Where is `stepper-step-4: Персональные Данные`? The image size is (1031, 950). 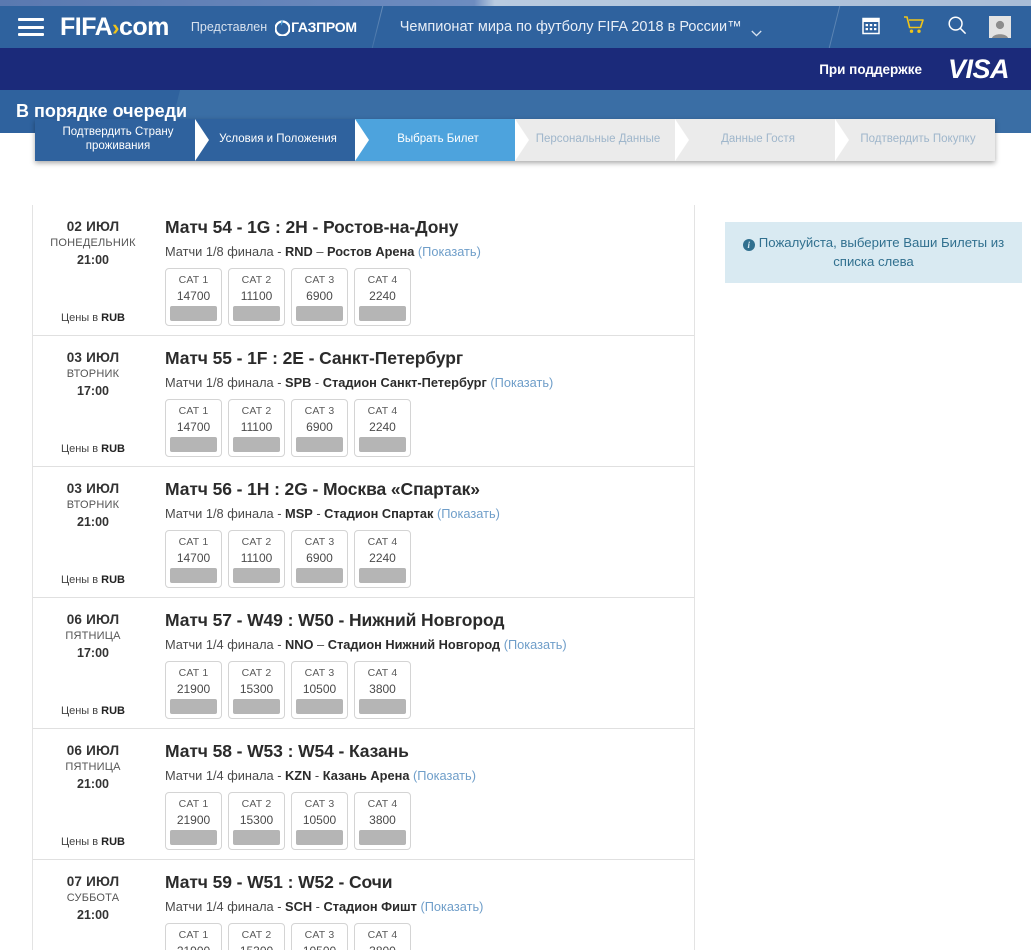
stepper-step-4: Персональные Данные is located at coordinates (601, 140).